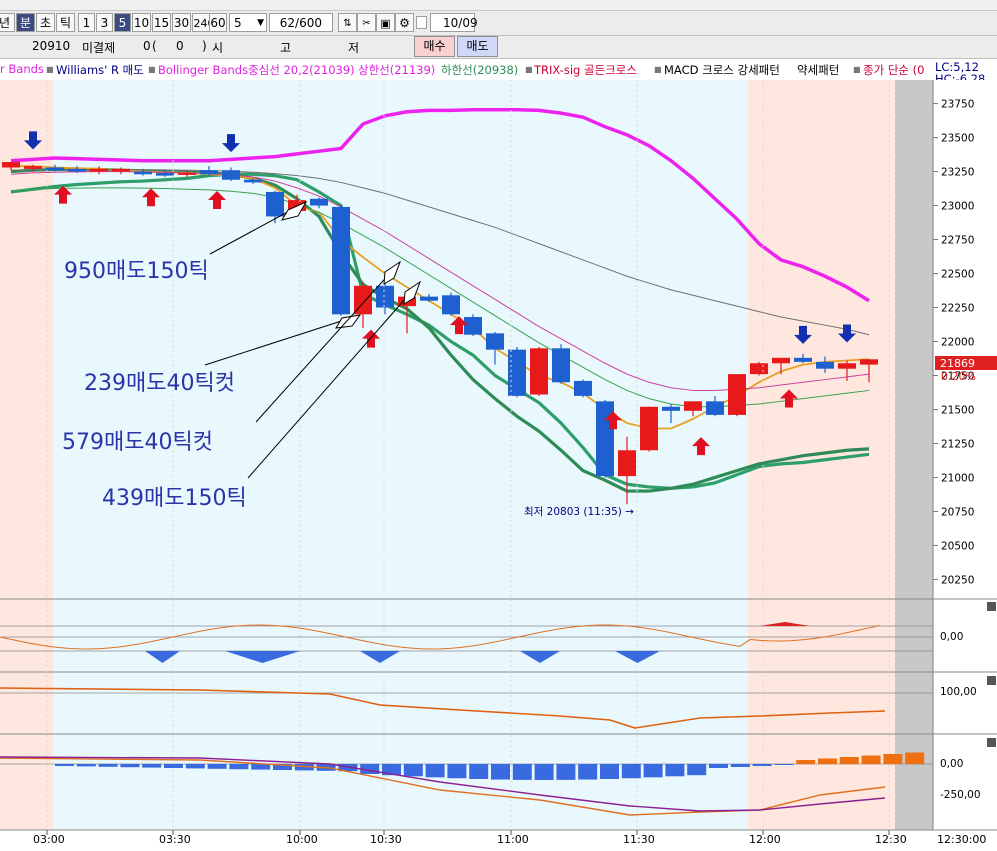 The height and width of the screenshot is (851, 997). Describe the element at coordinates (961, 839) in the screenshot. I see `x-axis-time-label: 12:30:00` at that location.